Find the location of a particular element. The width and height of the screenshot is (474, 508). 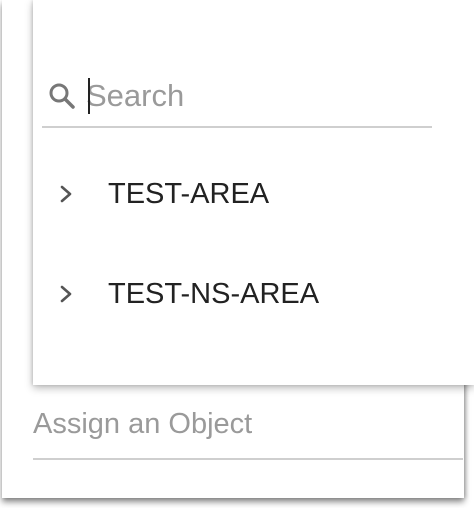

tree-item-label: TEST-AREA is located at coordinates (189, 193).